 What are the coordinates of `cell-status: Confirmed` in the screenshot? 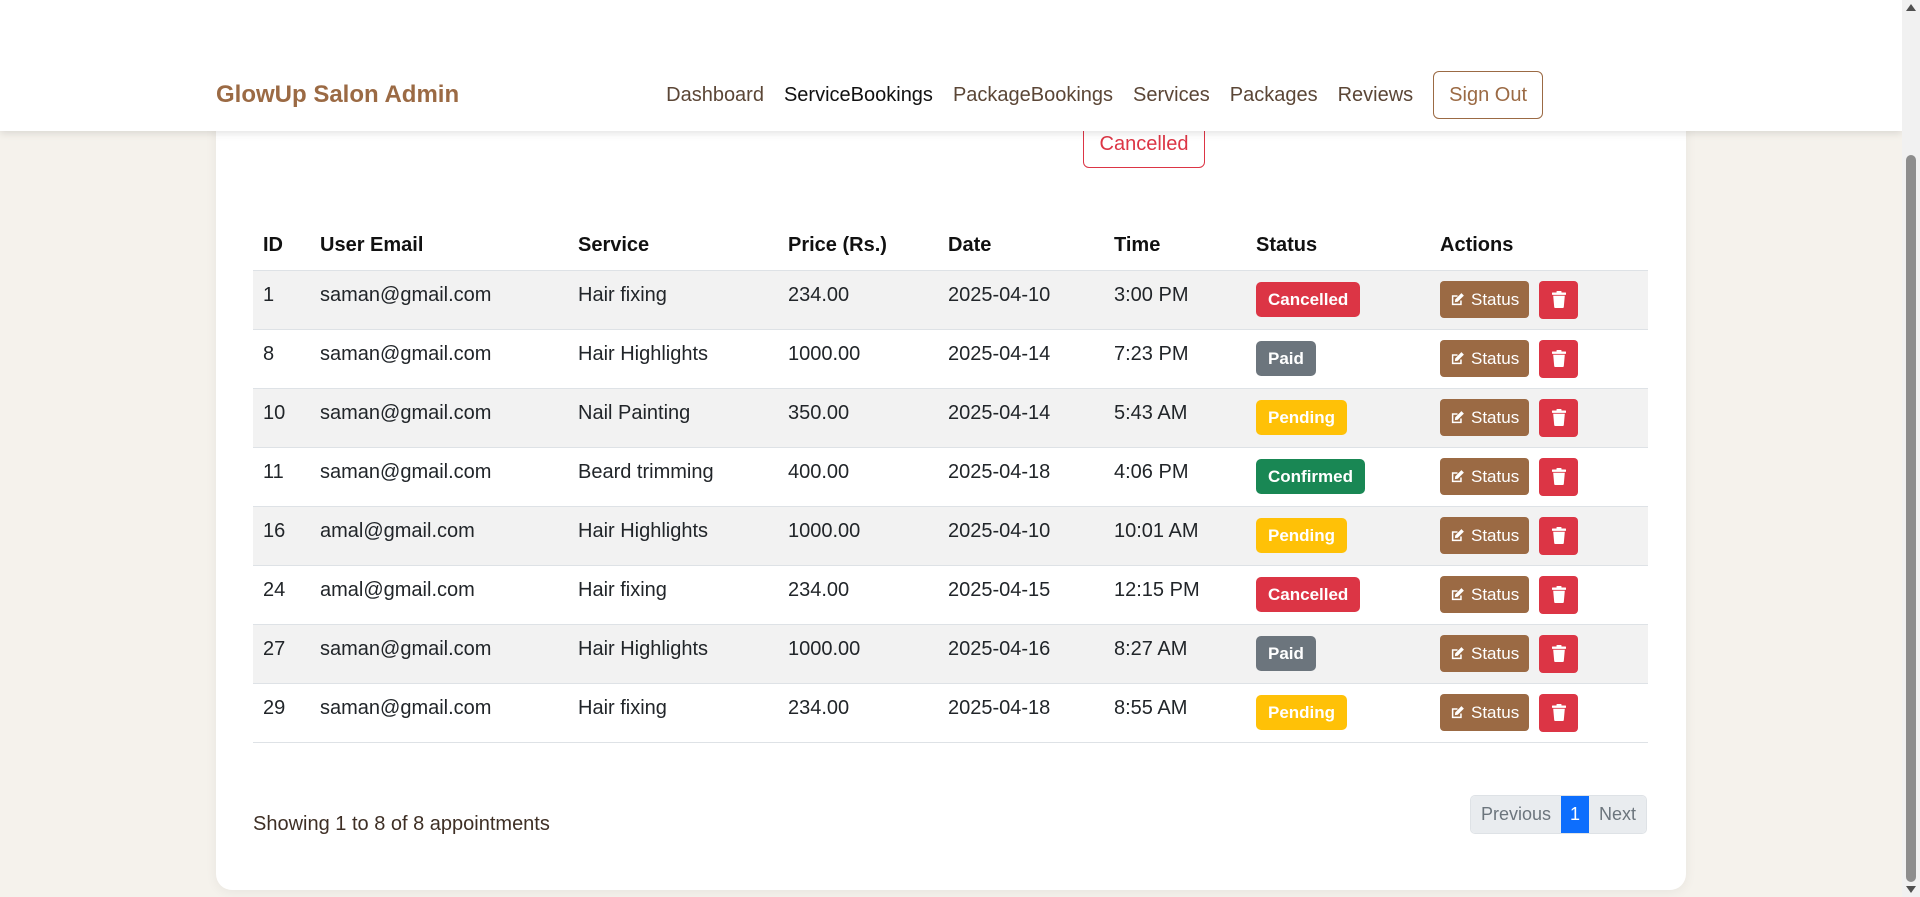 It's located at (1338, 477).